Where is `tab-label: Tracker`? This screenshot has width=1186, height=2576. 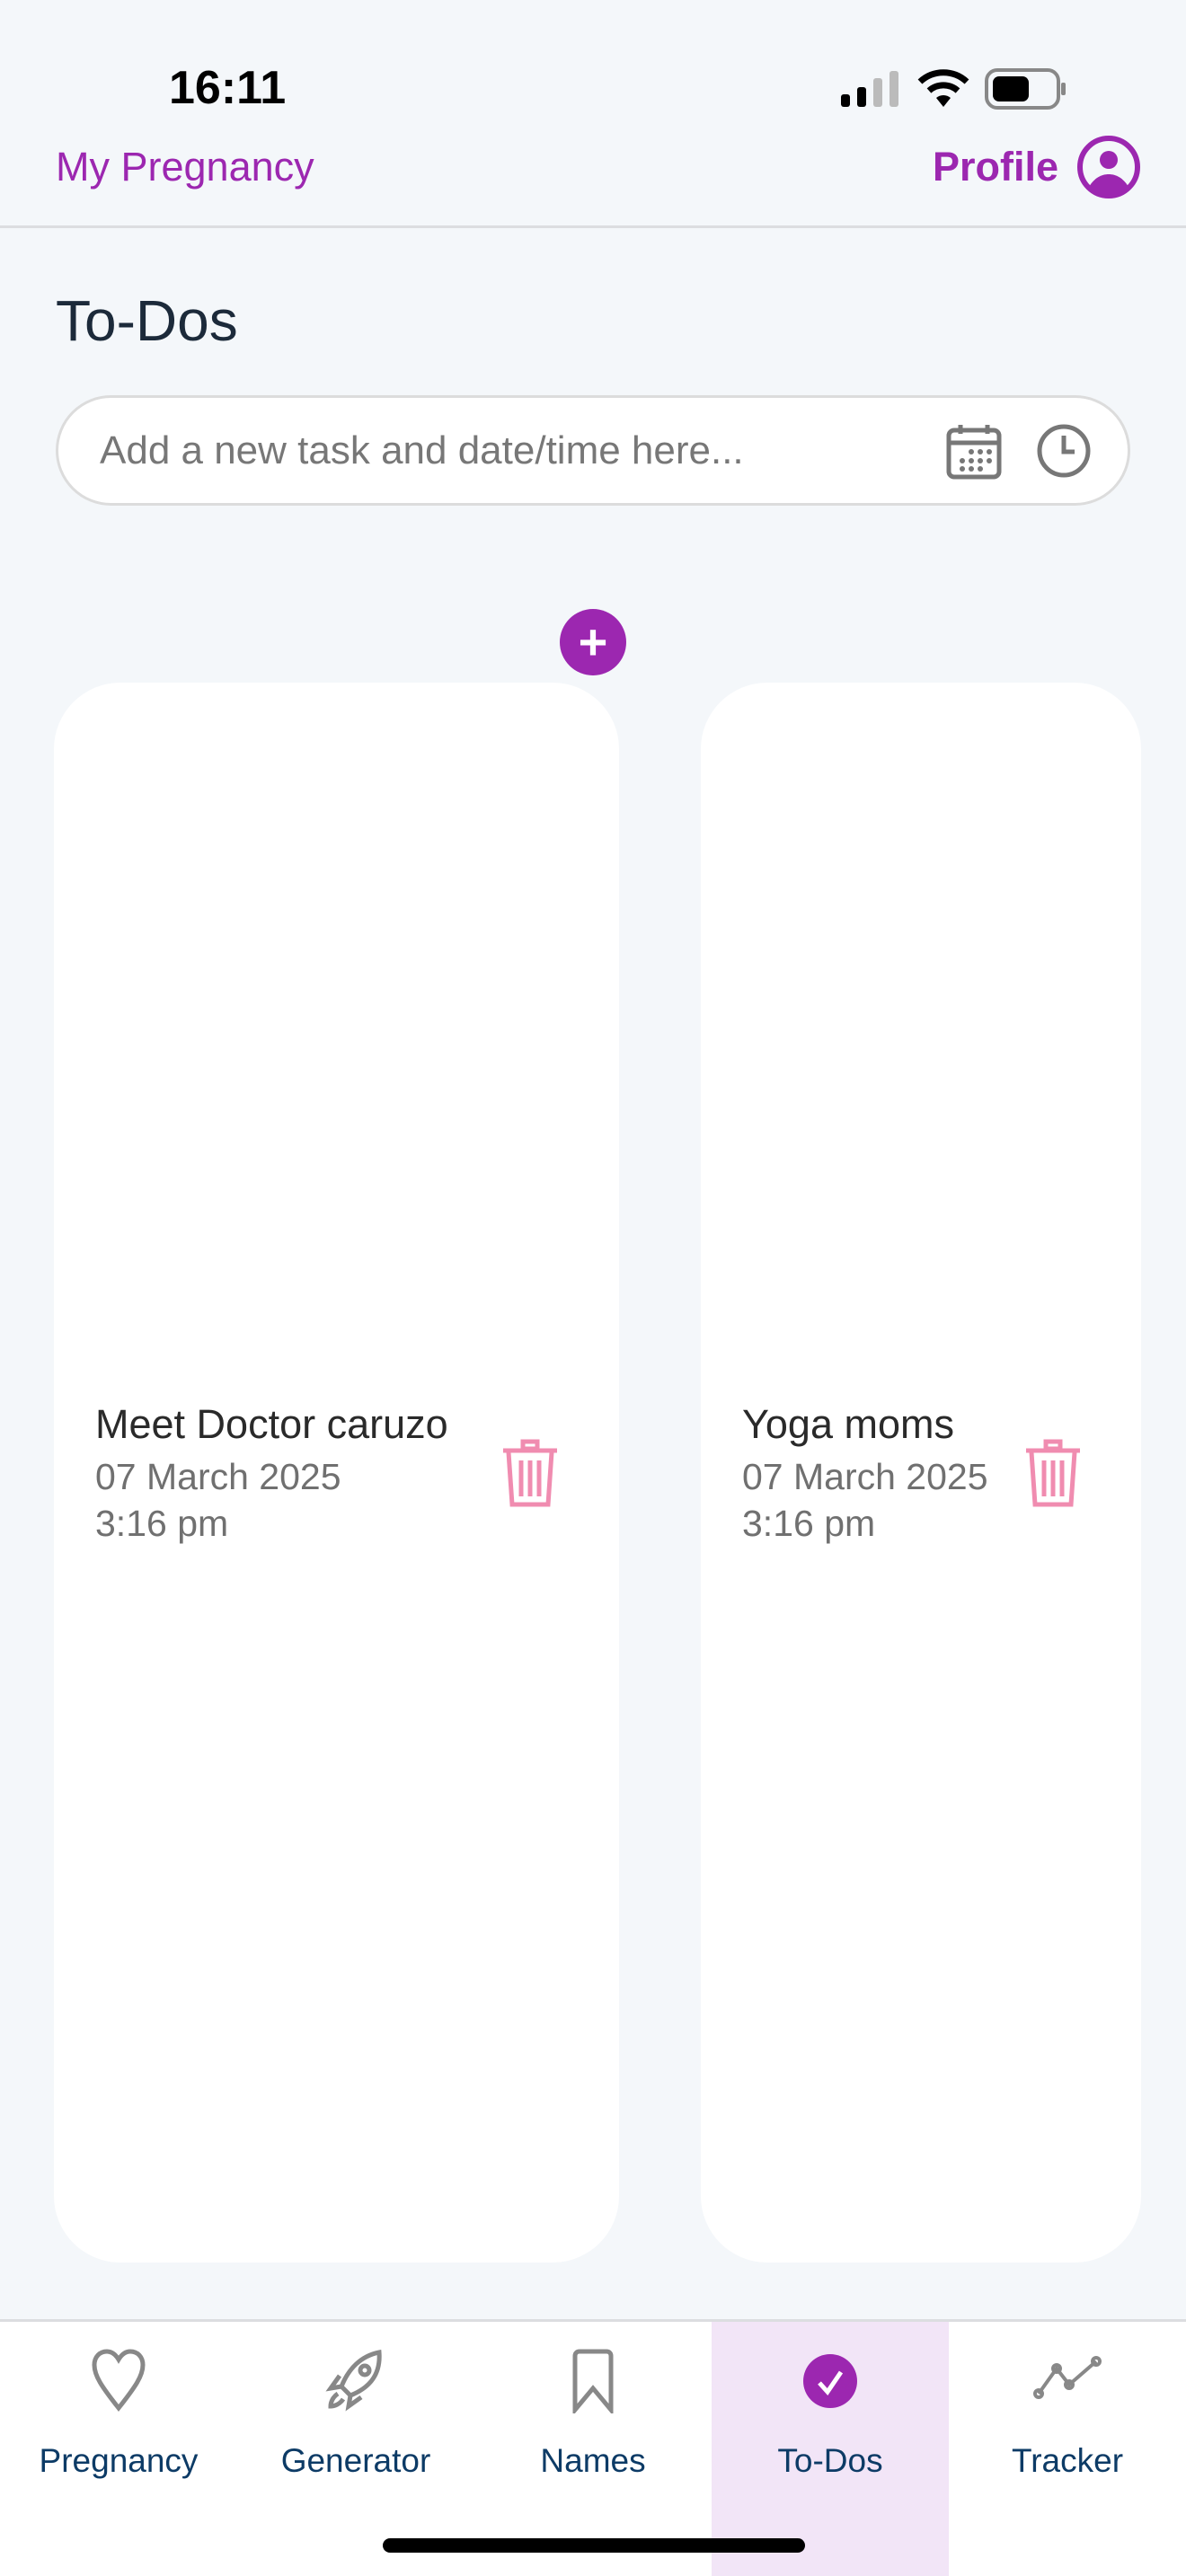
tab-label: Tracker is located at coordinates (1067, 2460).